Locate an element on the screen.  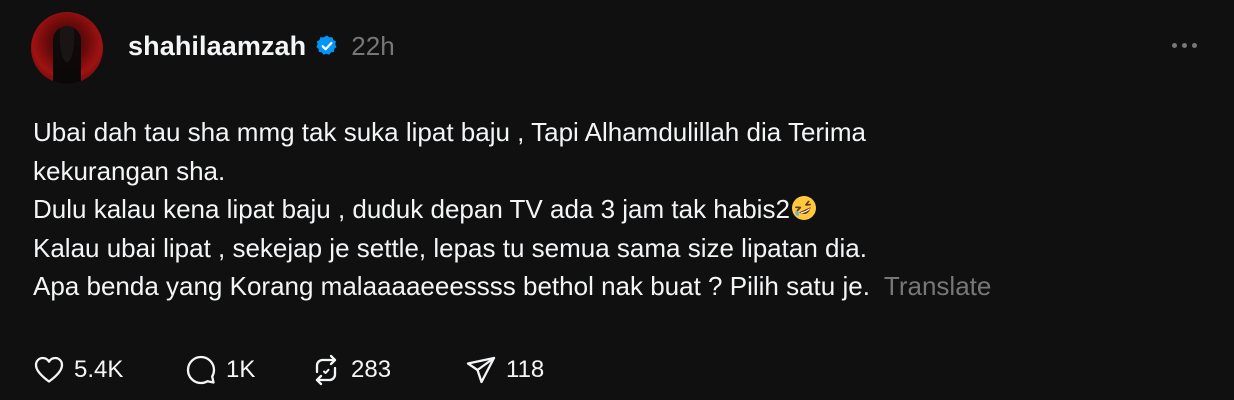
share-count: 118 is located at coordinates (525, 369).